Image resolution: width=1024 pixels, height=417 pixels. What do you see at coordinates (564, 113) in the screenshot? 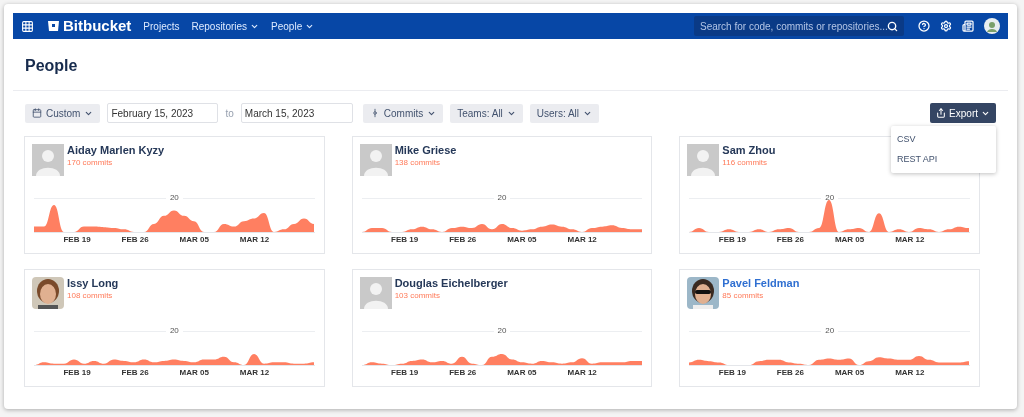
I see `users-dropdown: Users: All` at bounding box center [564, 113].